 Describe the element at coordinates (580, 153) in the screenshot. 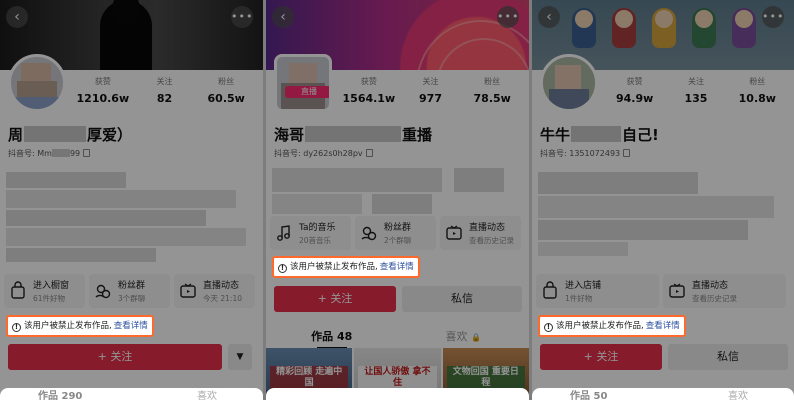

I see `account-id-text: 抖音号: 1351072493` at that location.